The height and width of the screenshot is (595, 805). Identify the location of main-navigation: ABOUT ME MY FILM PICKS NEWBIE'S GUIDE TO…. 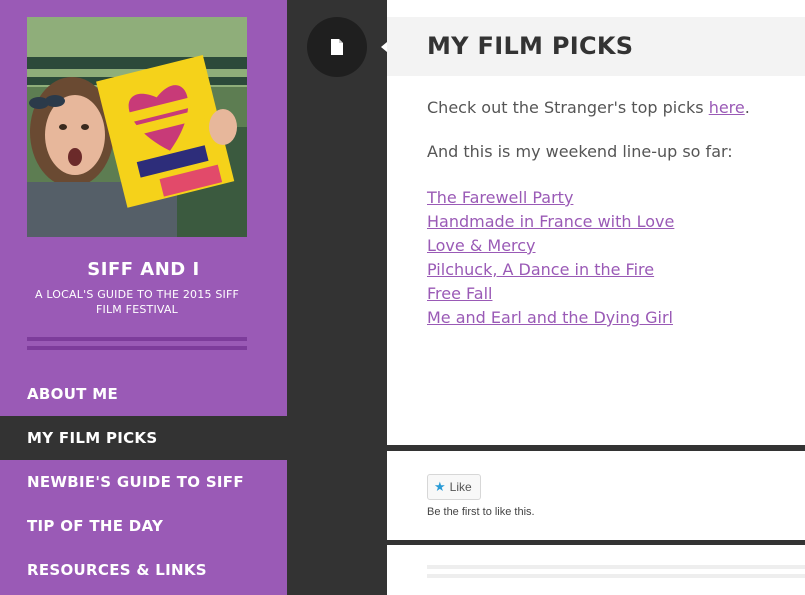
(143, 482).